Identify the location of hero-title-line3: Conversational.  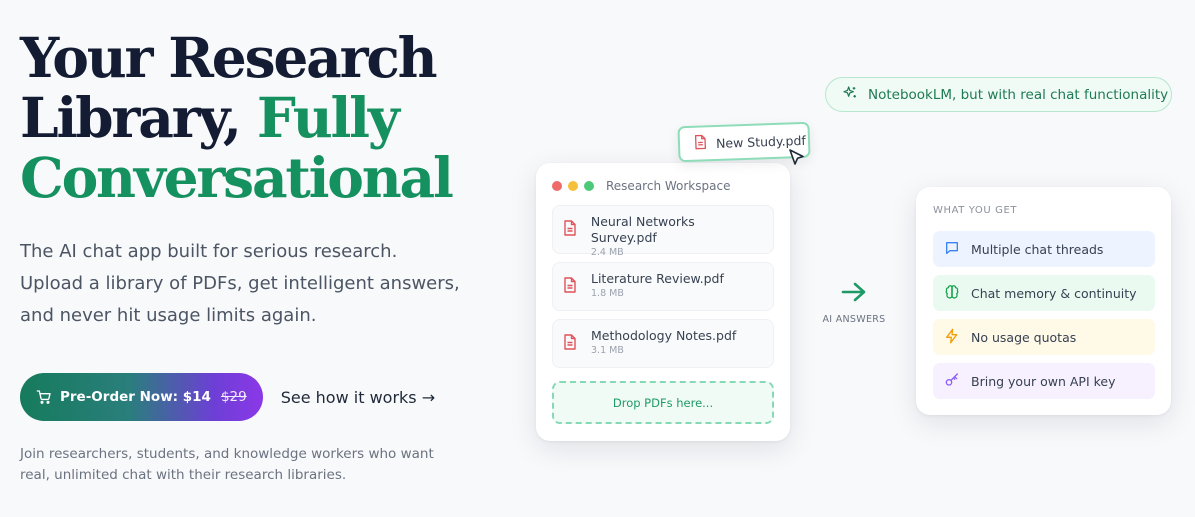
(237, 177).